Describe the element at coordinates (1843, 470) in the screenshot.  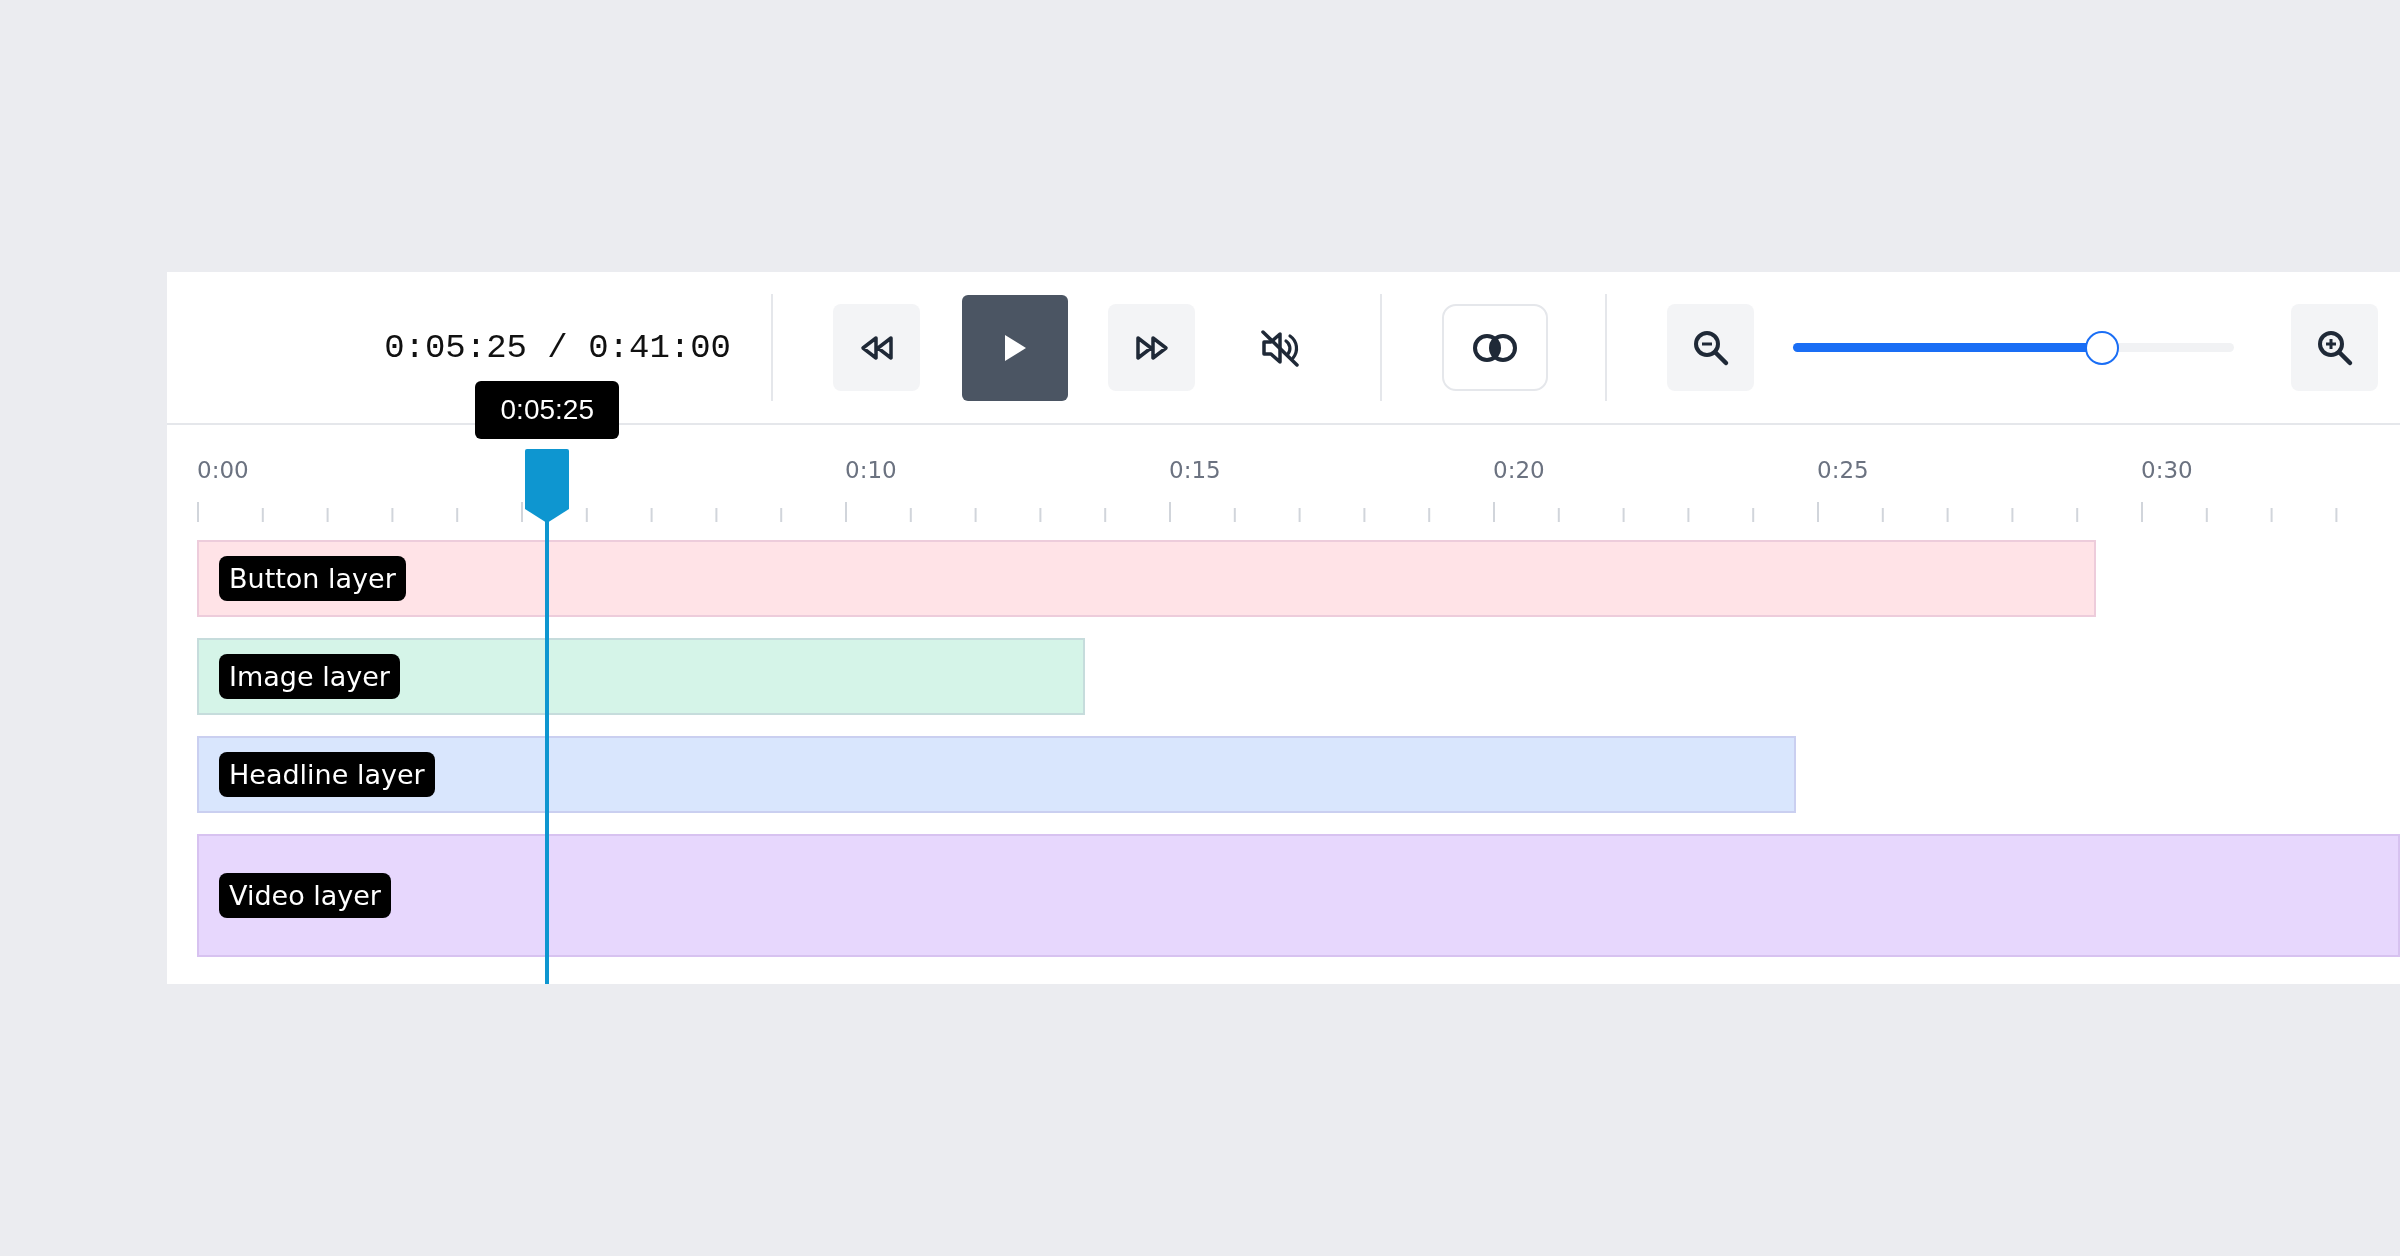
I see `ruler-label: 0:25` at that location.